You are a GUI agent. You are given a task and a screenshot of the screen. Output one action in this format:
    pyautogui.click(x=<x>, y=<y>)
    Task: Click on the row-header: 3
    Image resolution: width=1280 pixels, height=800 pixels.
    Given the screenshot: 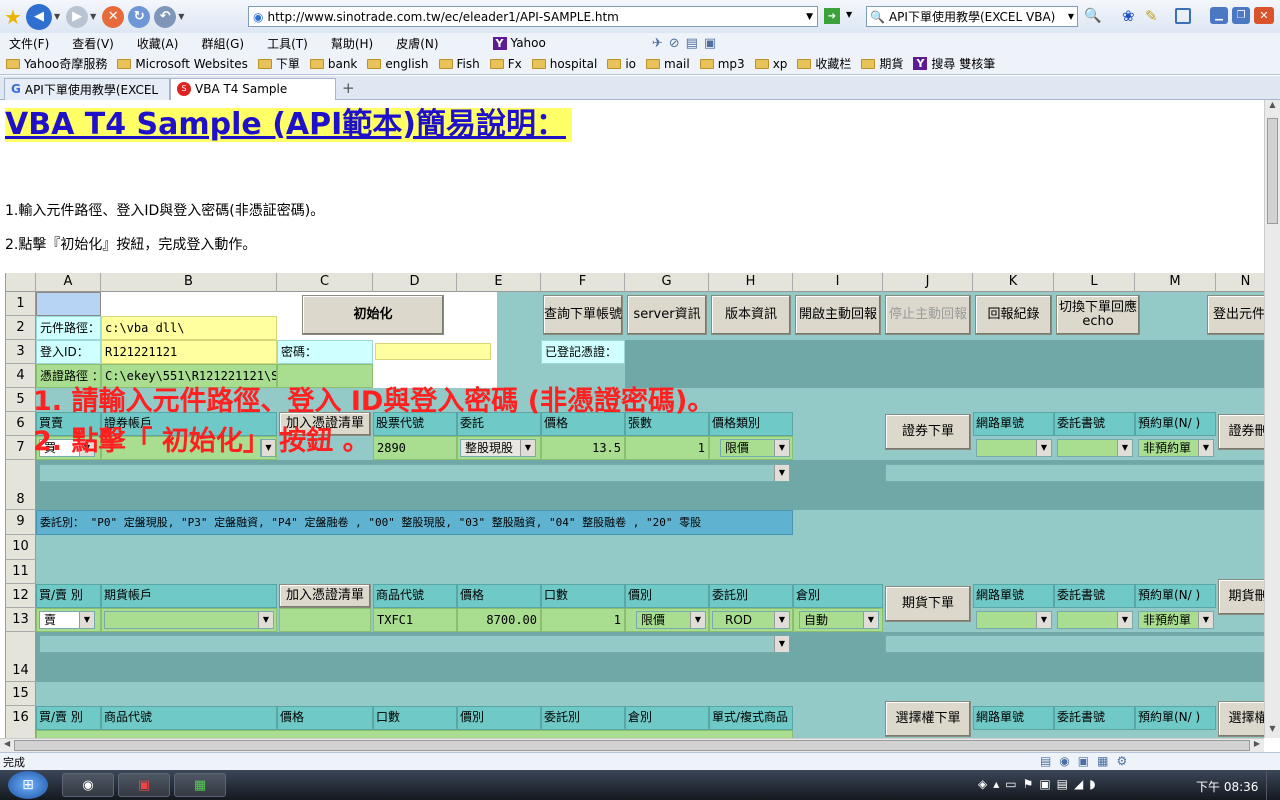 What is the action you would take?
    pyautogui.click(x=21, y=352)
    